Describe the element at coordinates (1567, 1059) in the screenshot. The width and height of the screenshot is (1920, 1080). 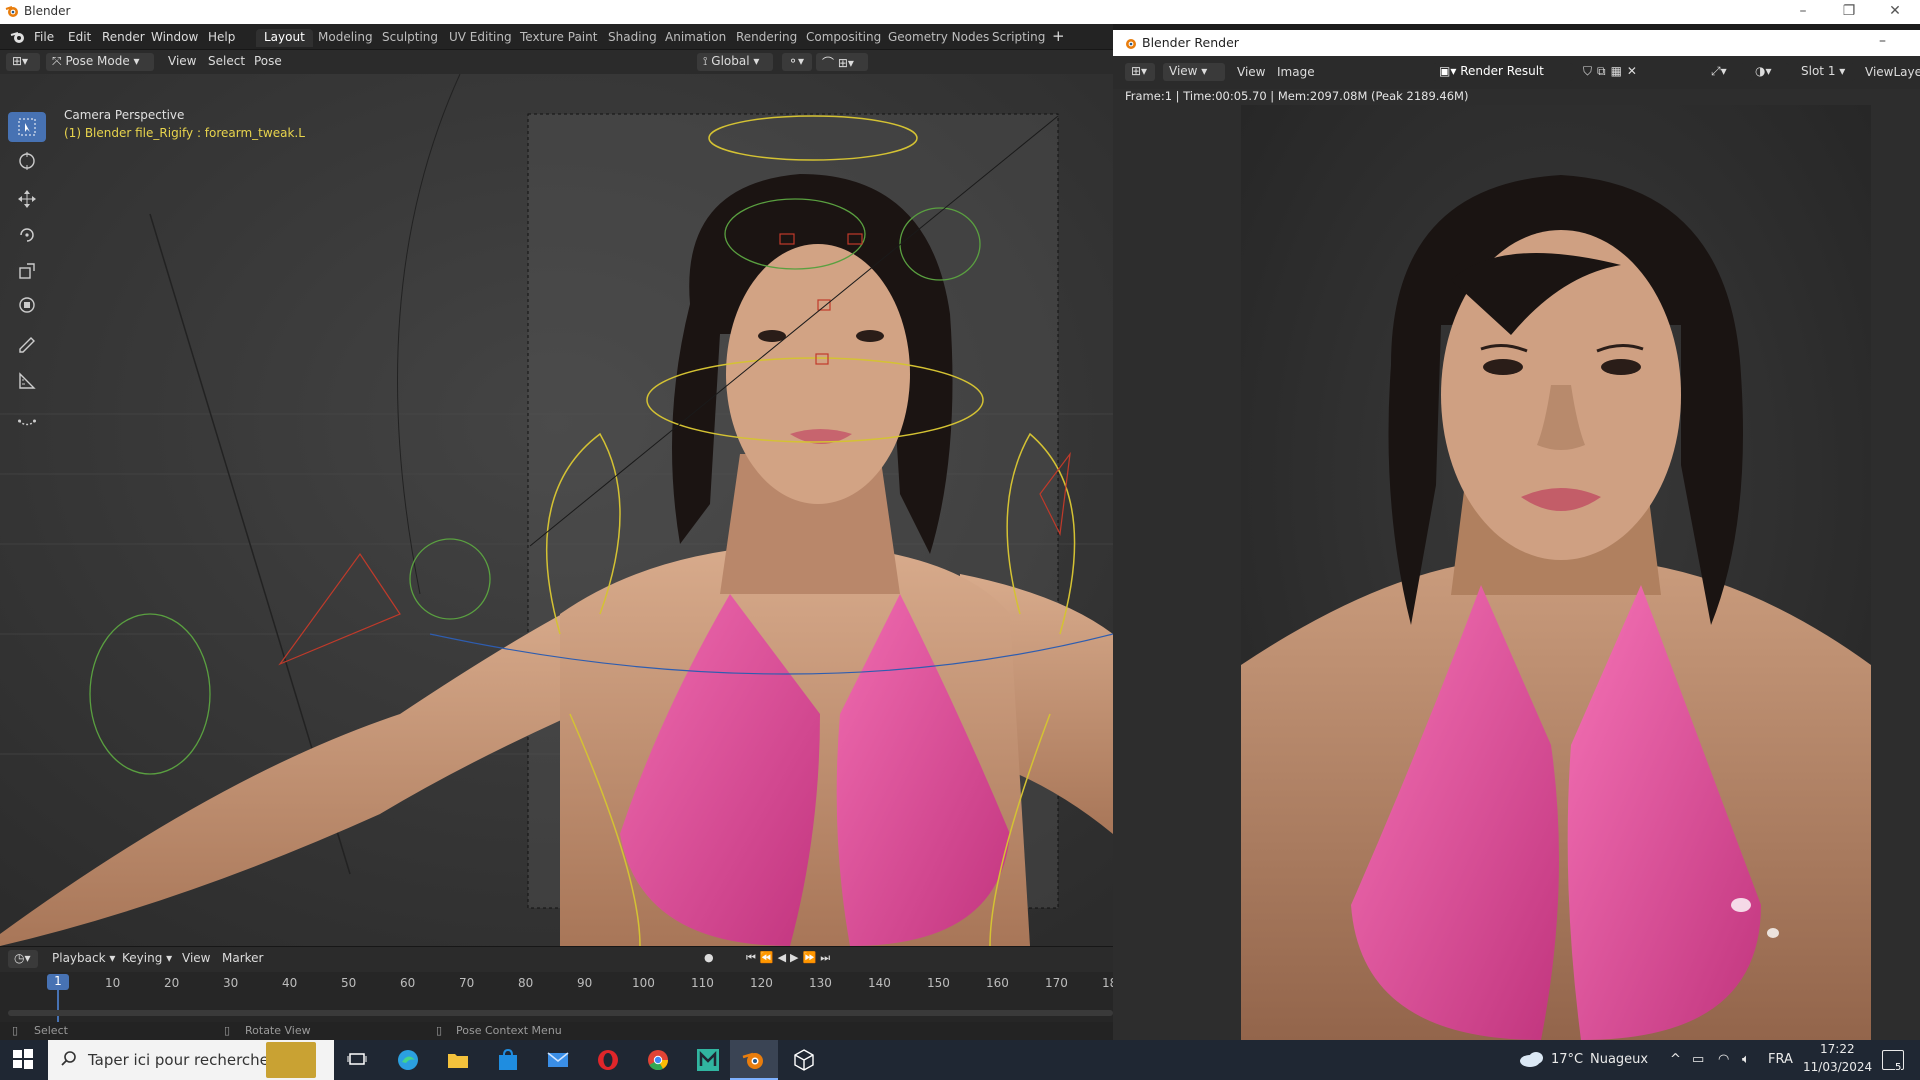
I see `weather-temperature: 17°C` at that location.